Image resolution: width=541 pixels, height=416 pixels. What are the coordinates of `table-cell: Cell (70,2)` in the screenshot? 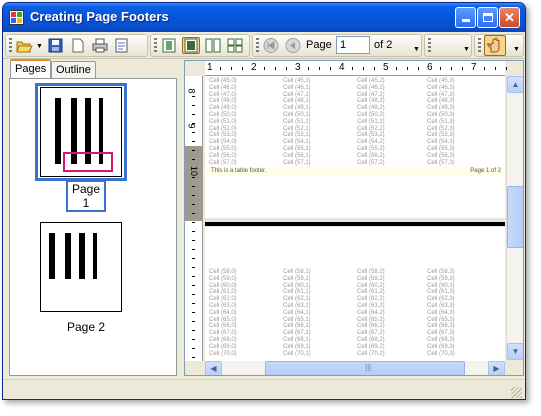 It's located at (371, 353).